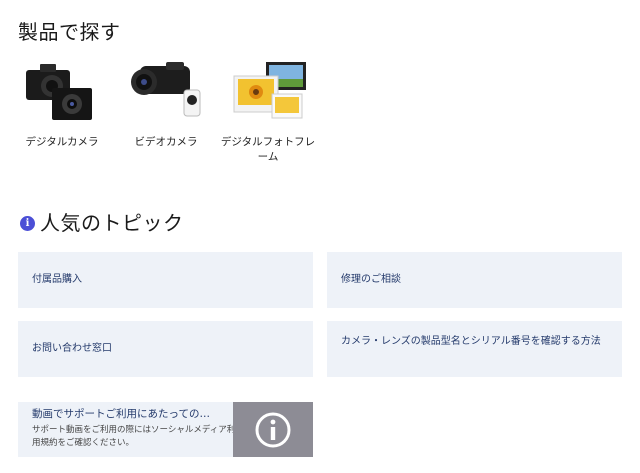 The height and width of the screenshot is (473, 640). Describe the element at coordinates (268, 149) in the screenshot. I see `product-label: デジタルフォトフレーム` at that location.